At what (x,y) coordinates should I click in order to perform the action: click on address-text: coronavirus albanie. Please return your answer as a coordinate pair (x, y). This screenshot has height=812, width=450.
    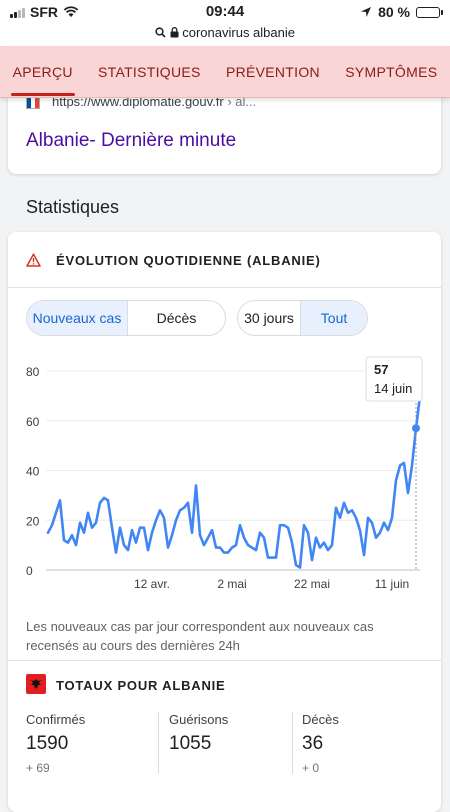
    Looking at the image, I should click on (238, 33).